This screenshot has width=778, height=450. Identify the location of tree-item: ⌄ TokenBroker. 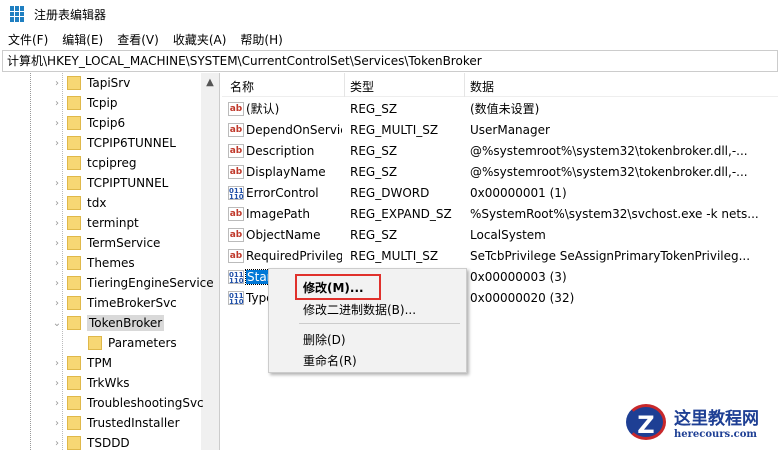
(108, 323).